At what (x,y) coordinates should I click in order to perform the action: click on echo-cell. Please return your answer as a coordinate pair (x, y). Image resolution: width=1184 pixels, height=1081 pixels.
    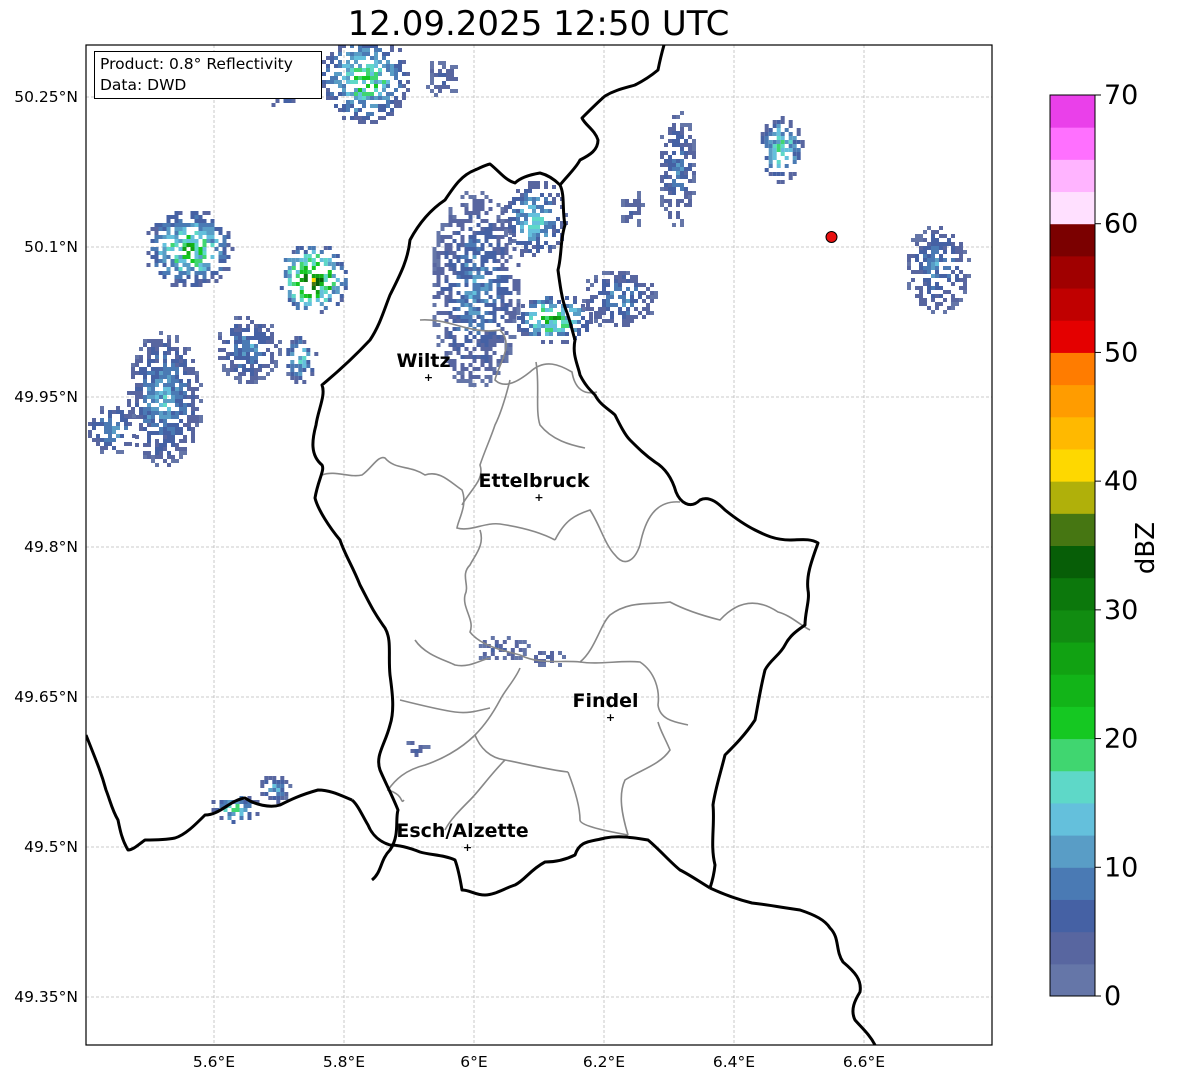
    Looking at the image, I should click on (620, 299).